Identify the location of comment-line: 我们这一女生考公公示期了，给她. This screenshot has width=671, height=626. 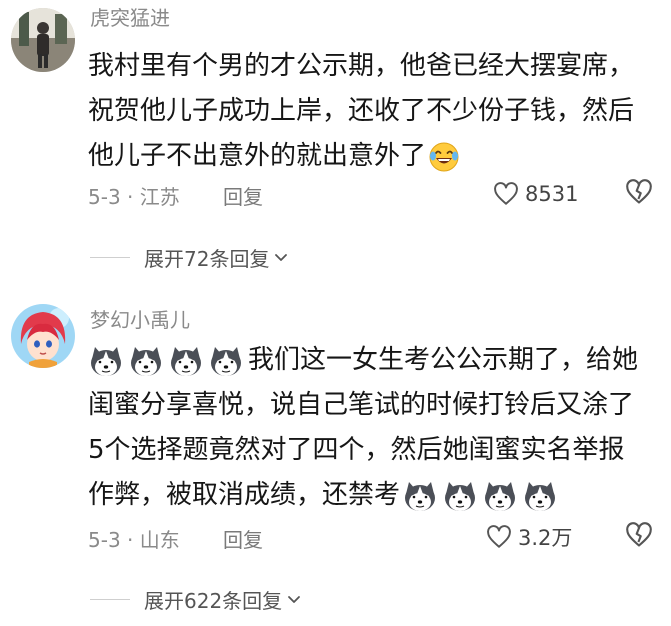
(375, 360).